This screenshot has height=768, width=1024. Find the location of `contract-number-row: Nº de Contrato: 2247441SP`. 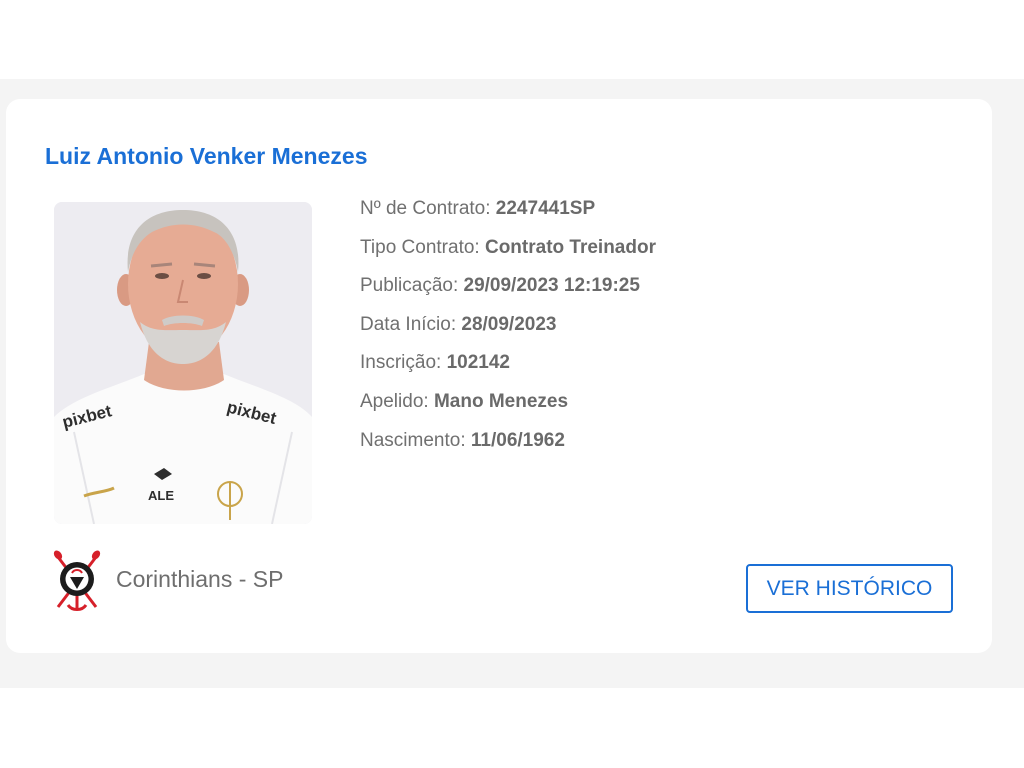

contract-number-row: Nº de Contrato: 2247441SP is located at coordinates (508, 215).